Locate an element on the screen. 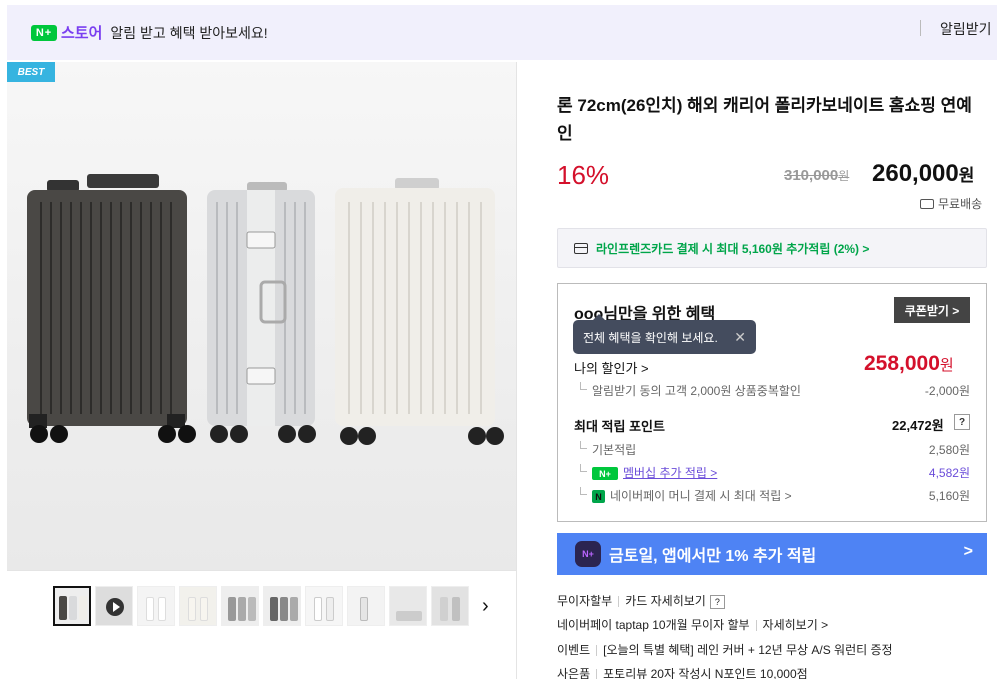  naver-plus-store-logo: N+ 스토어 is located at coordinates (66, 32).